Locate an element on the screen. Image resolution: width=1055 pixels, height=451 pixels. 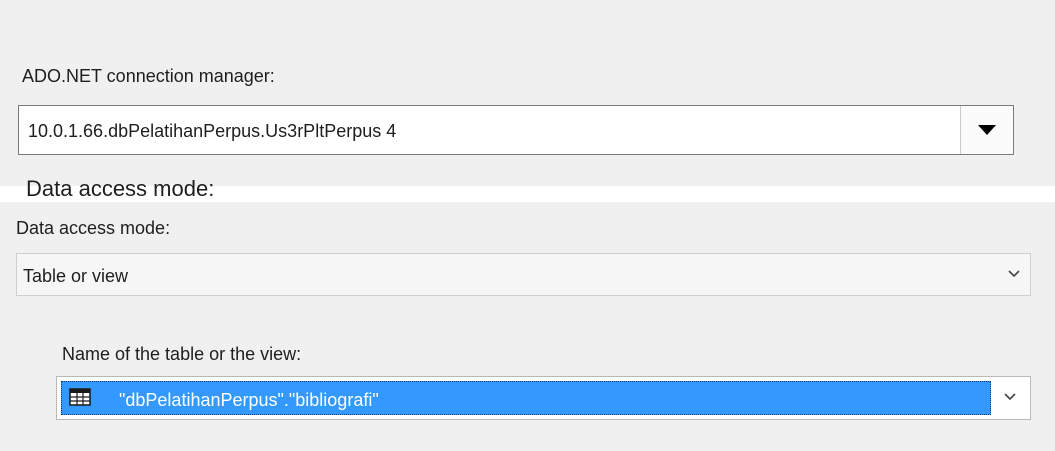
triangle-down-icon is located at coordinates (987, 130).